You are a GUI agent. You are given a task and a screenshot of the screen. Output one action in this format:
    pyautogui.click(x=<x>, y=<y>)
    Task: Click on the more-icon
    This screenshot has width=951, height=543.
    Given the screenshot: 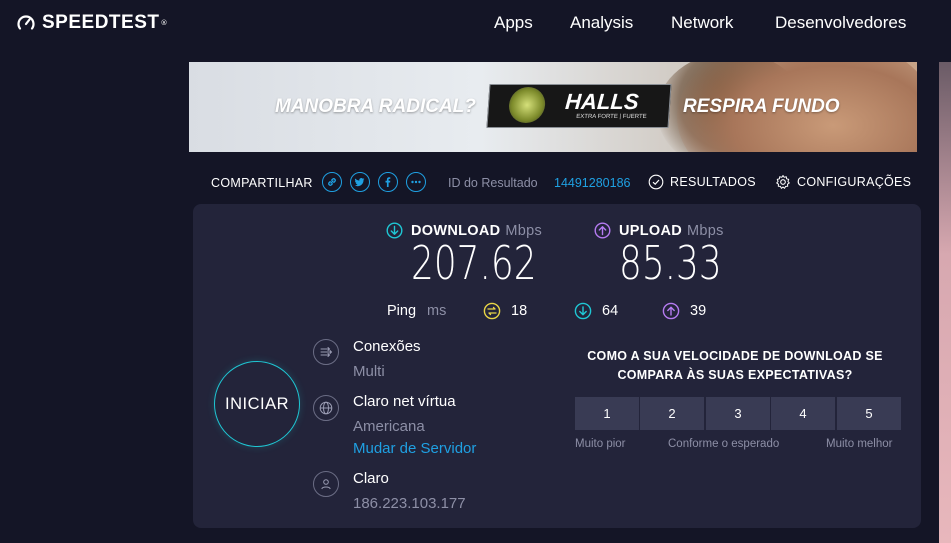 What is the action you would take?
    pyautogui.click(x=416, y=182)
    